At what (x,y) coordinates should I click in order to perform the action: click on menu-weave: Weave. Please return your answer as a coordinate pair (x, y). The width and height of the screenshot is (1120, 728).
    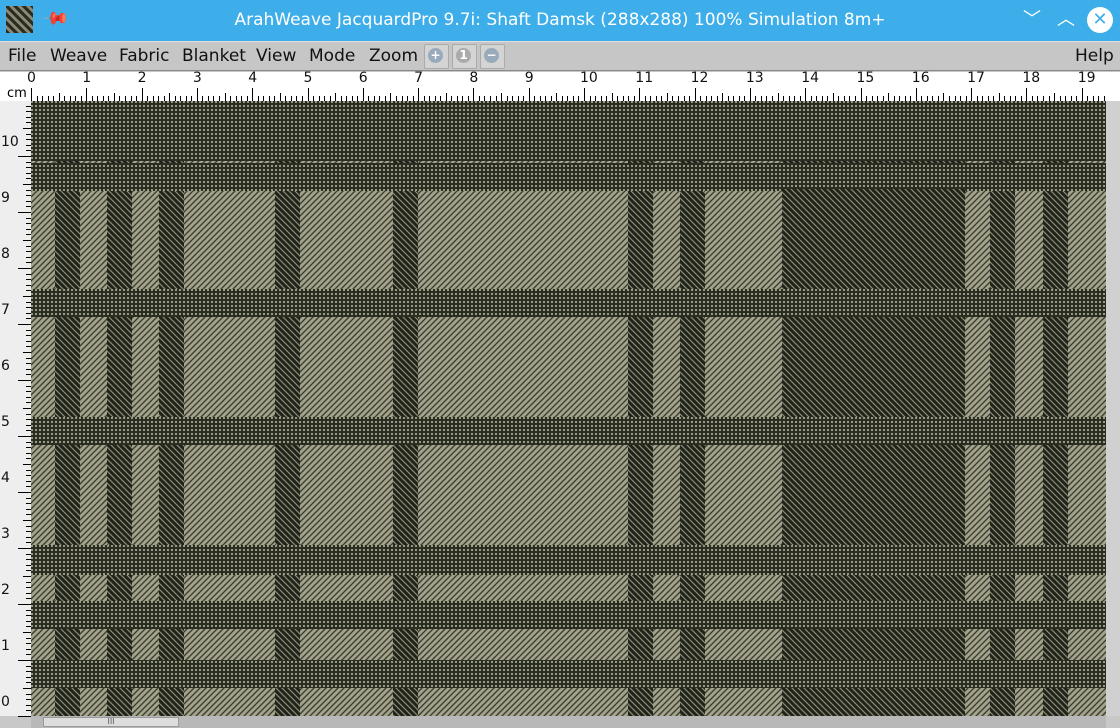
    Looking at the image, I should click on (78, 56).